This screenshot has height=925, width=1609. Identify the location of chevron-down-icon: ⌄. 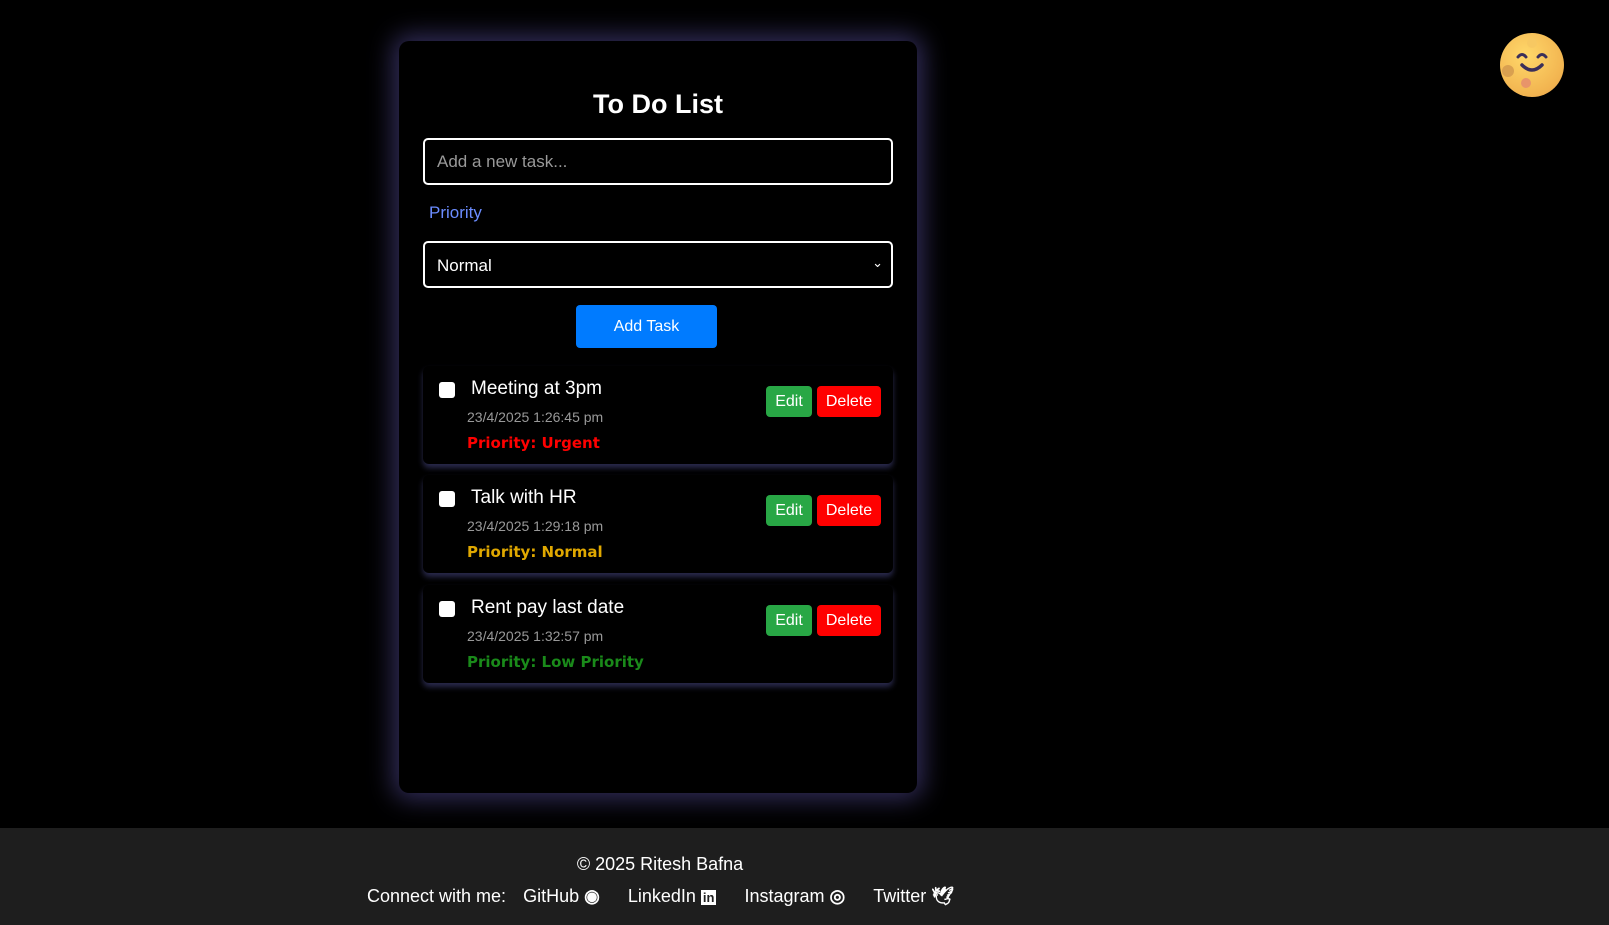
(877, 262).